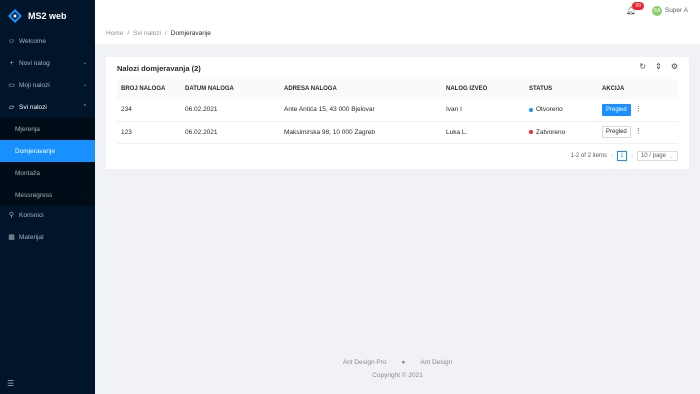 The width and height of the screenshot is (700, 394). I want to click on sidebar-subitem-messregress: Messregress, so click(47, 195).